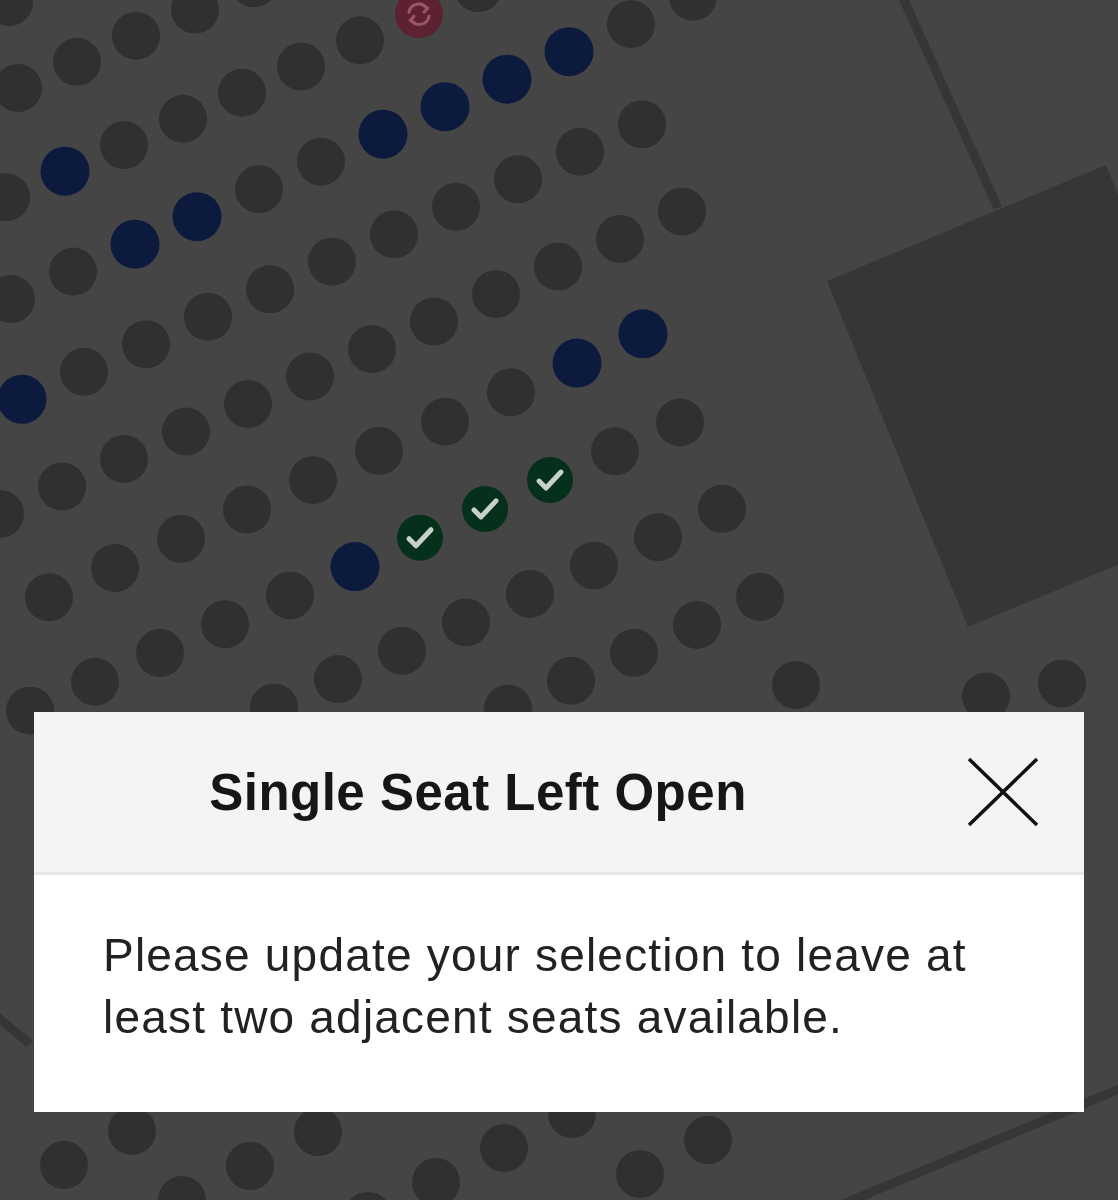  I want to click on circular-arrows-icon, so click(419, 14).